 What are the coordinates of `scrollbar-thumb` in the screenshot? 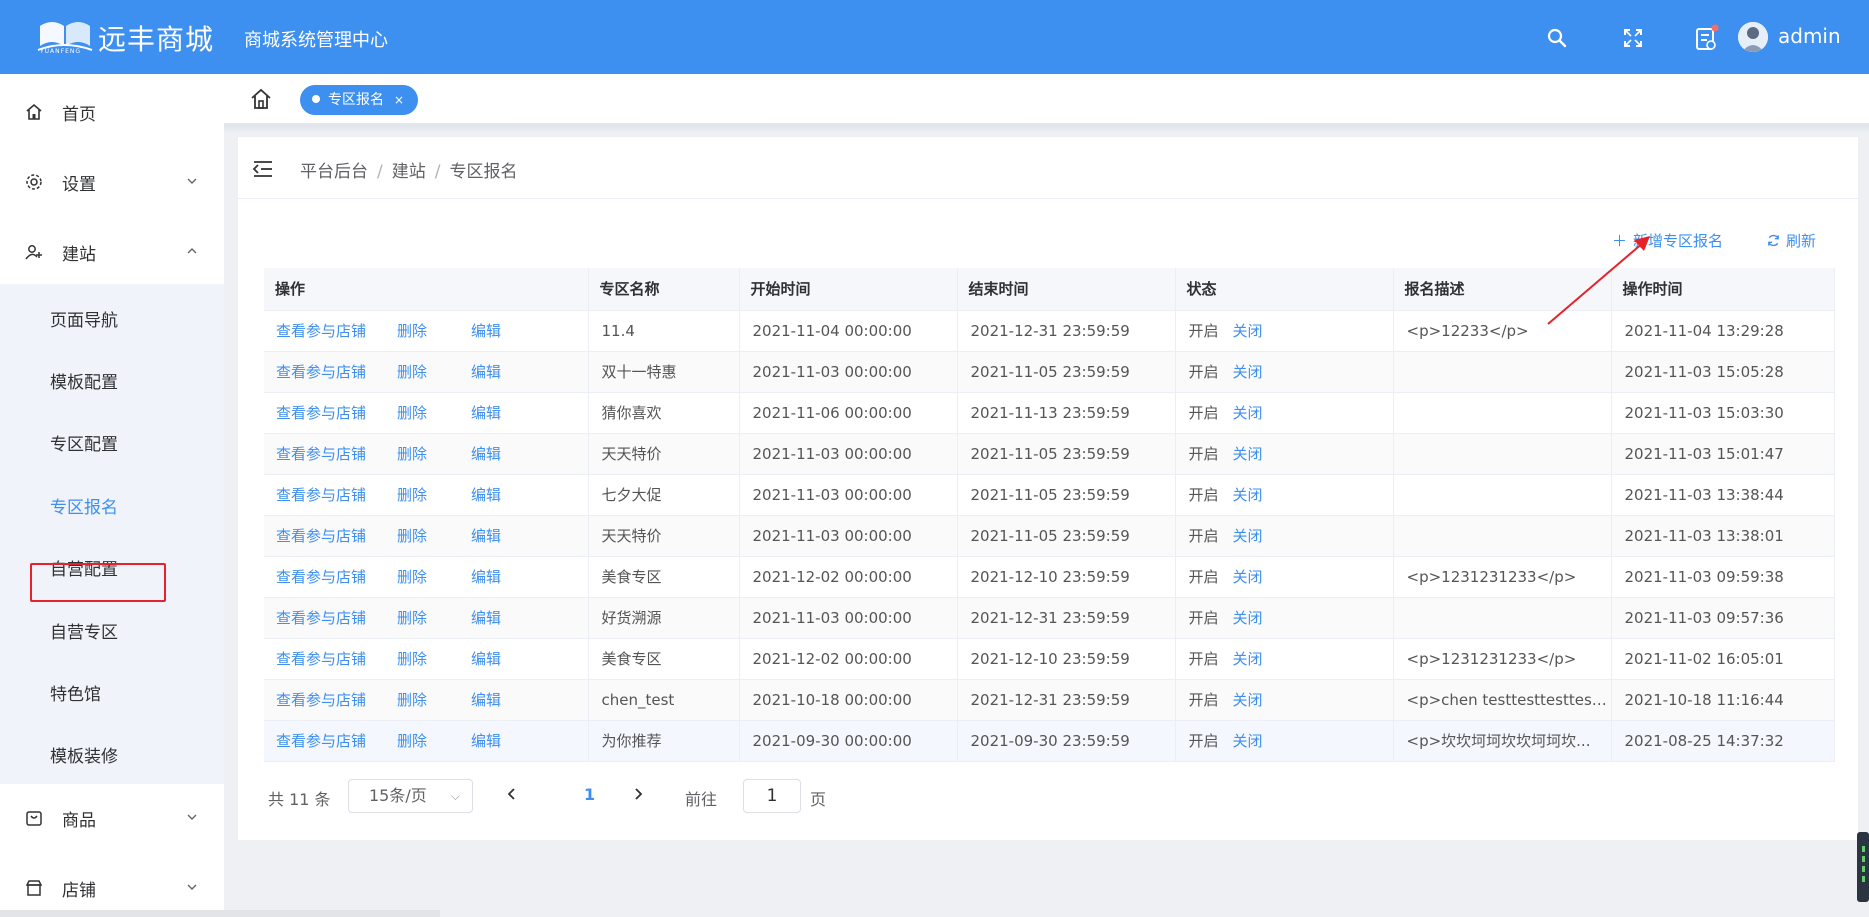 It's located at (1863, 867).